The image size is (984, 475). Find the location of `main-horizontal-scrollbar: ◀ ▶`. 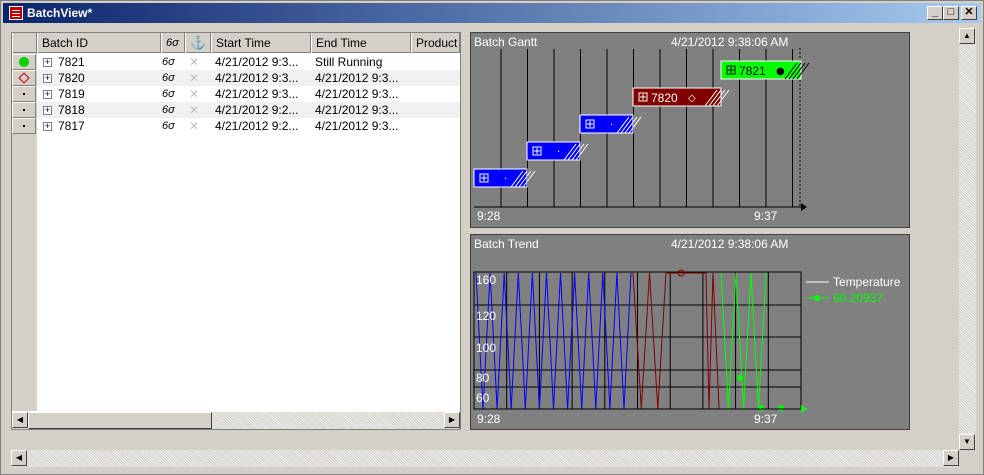

main-horizontal-scrollbar: ◀ ▶ is located at coordinates (485, 458).